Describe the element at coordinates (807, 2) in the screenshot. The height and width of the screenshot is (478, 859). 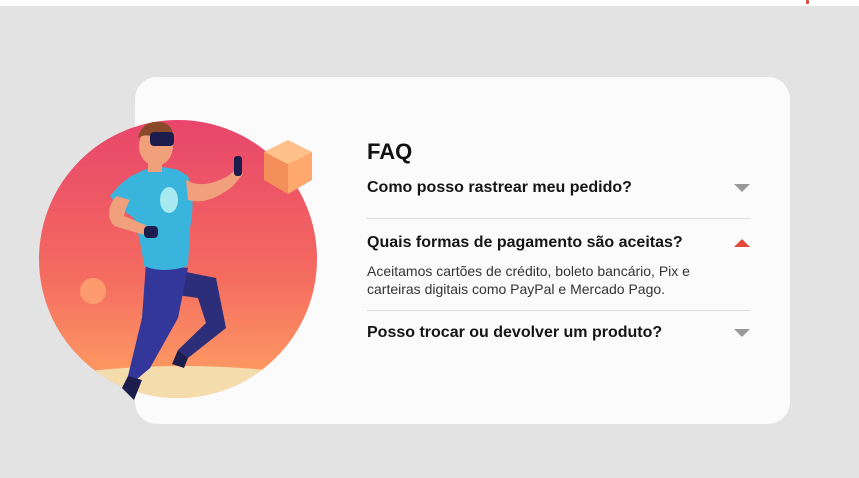
I see `accent-dot` at that location.